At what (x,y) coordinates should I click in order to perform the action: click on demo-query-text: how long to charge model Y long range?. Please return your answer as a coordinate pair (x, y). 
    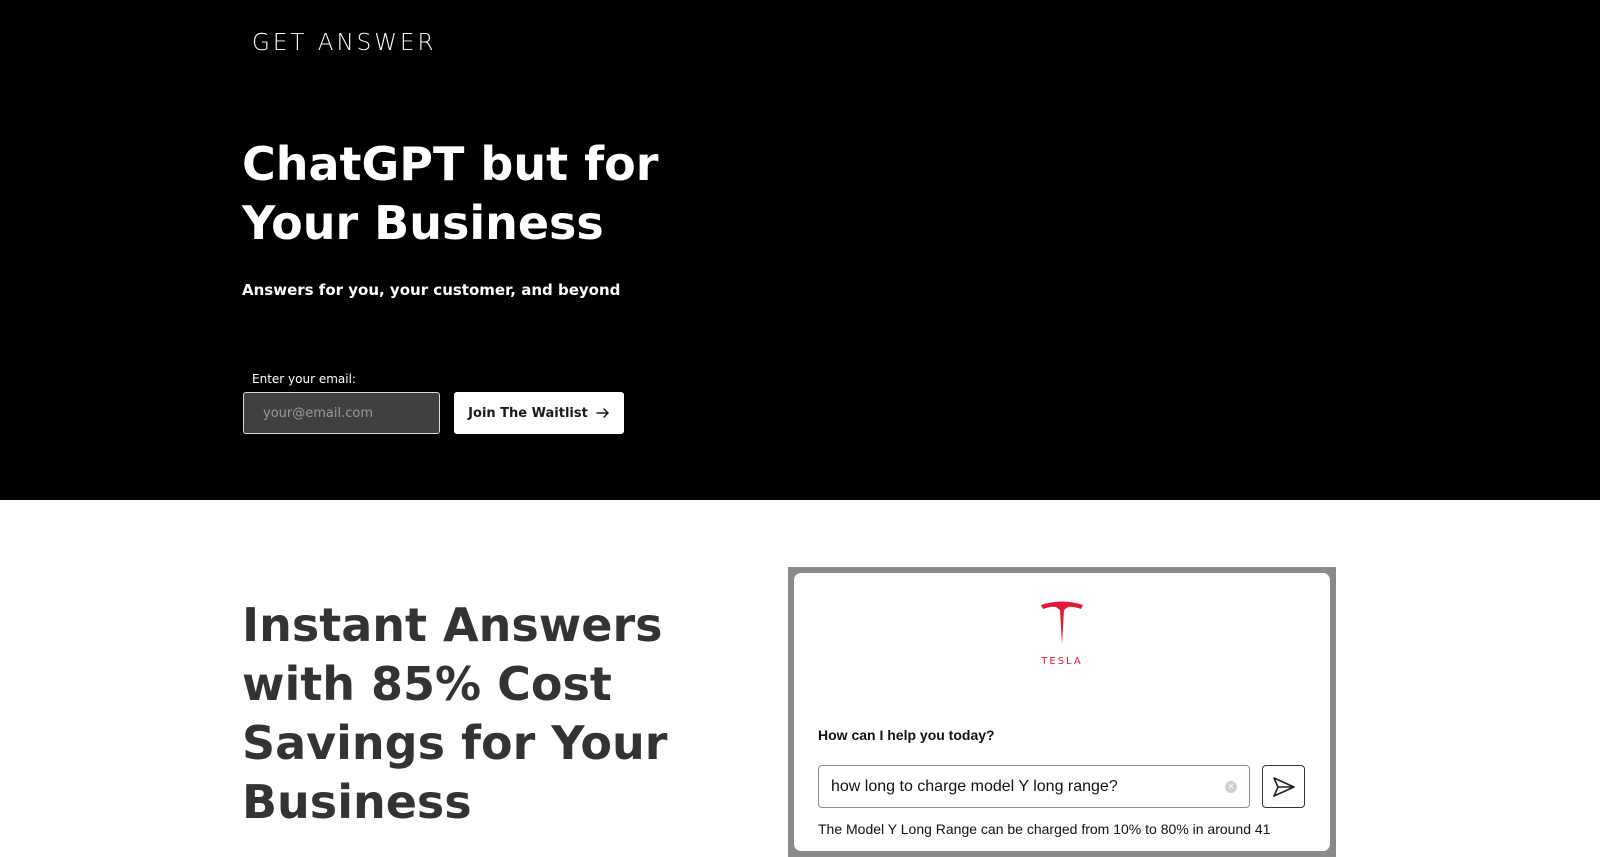
    Looking at the image, I should click on (974, 786).